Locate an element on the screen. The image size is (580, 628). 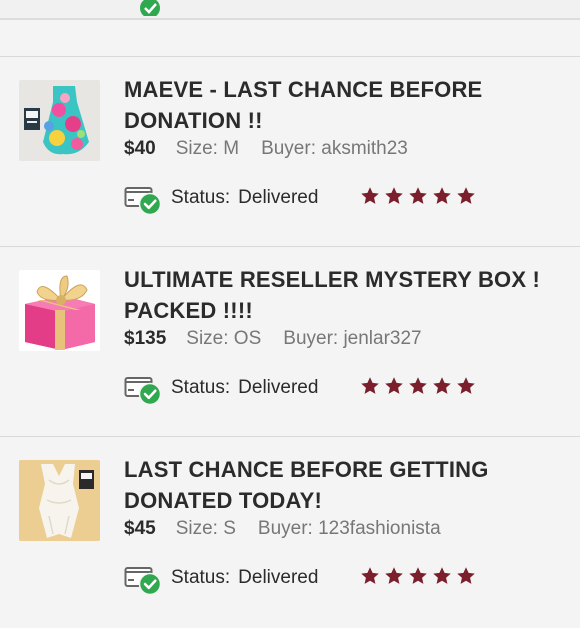
pink-gift-box-photo is located at coordinates (59, 310).